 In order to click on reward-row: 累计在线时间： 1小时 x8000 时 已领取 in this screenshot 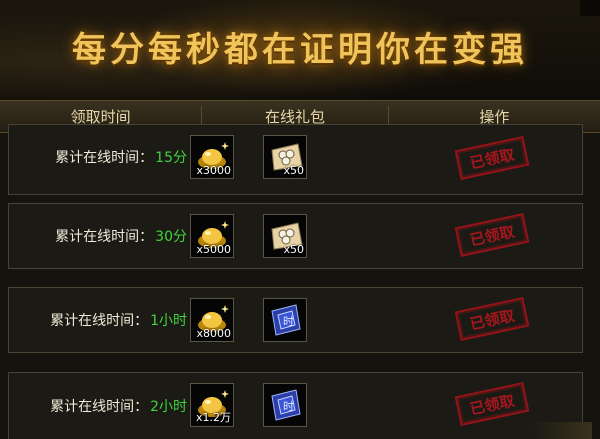, I will do `click(295, 320)`.